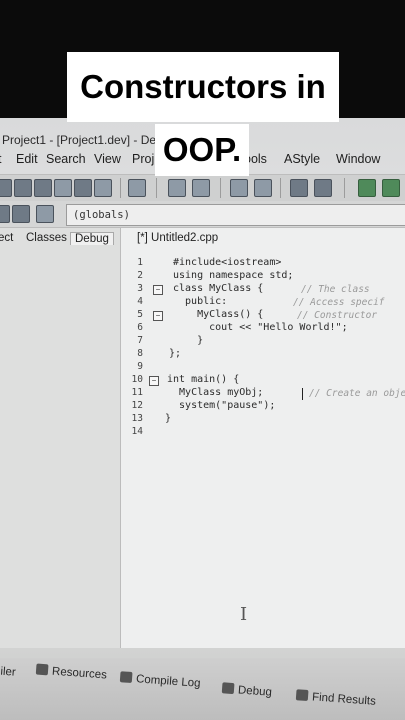 This screenshot has width=405, height=720. What do you see at coordinates (140, 275) in the screenshot?
I see `line-number: 2` at bounding box center [140, 275].